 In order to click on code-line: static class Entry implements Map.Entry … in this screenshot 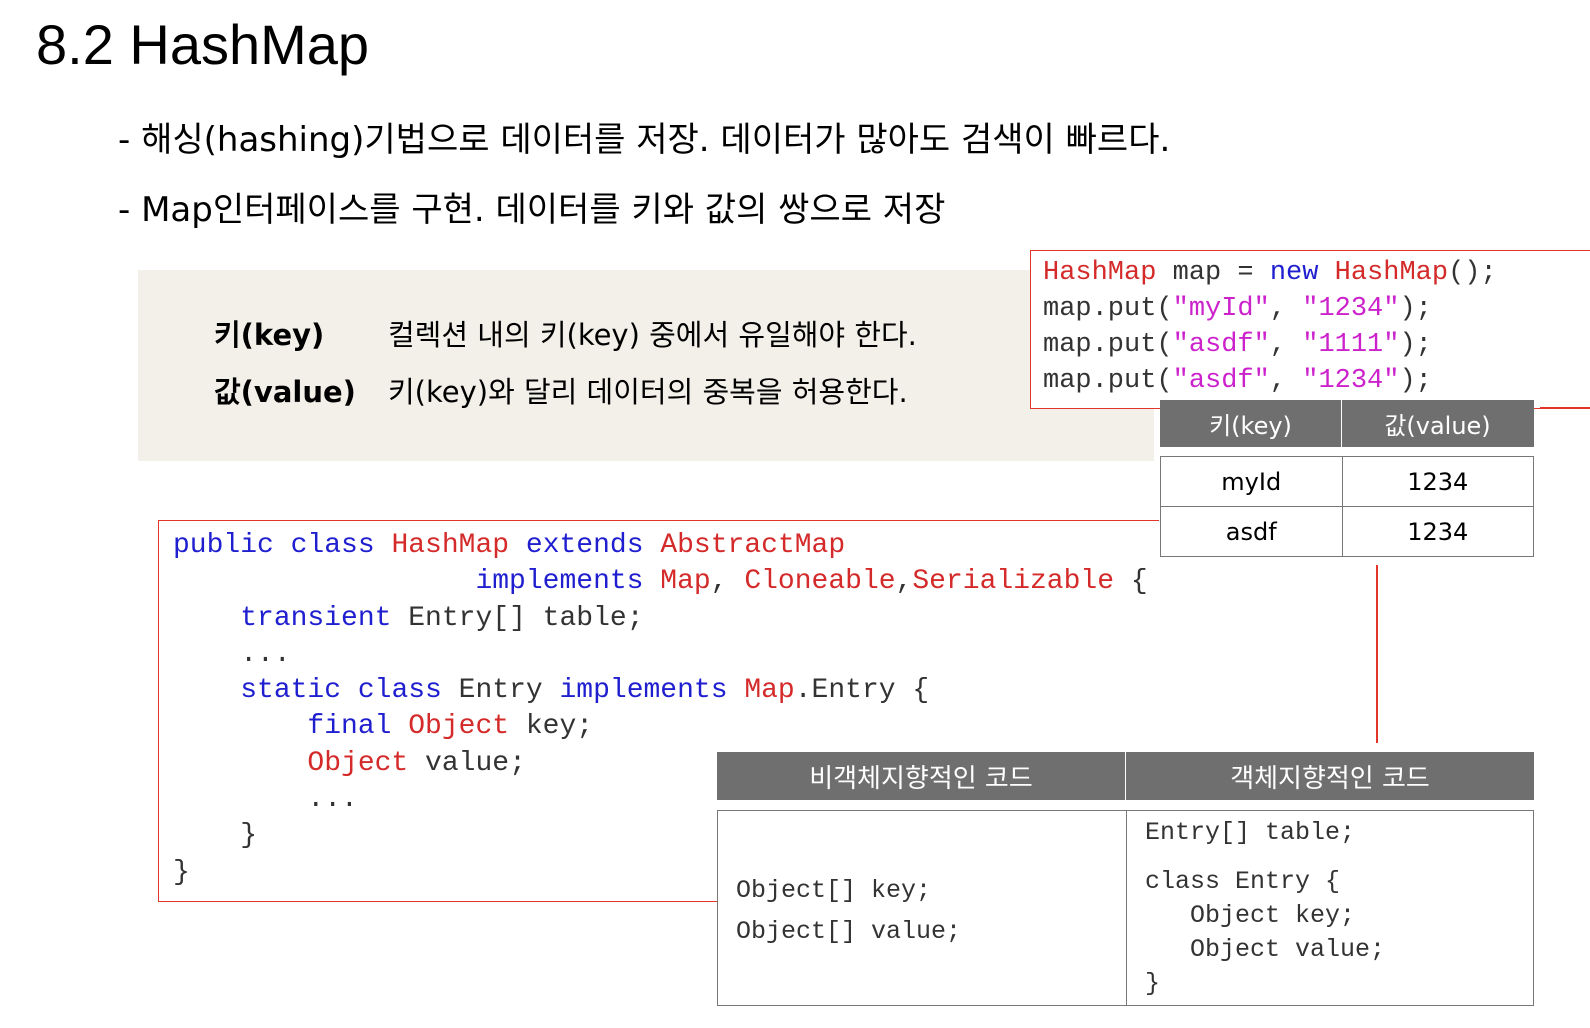, I will do `click(585, 691)`.